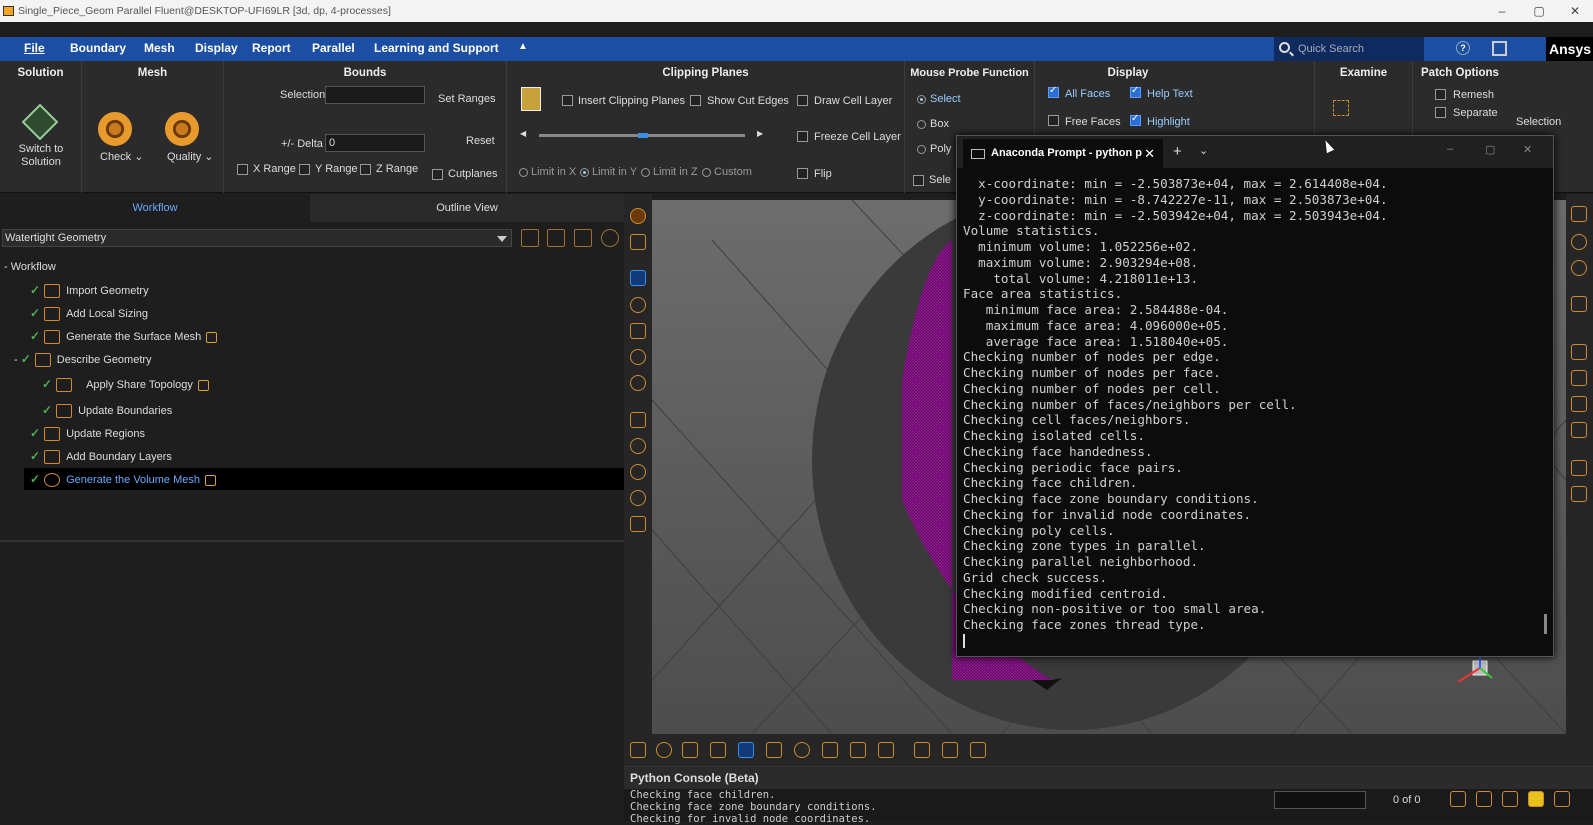  Describe the element at coordinates (1562, 799) in the screenshot. I see `info-icon` at that location.